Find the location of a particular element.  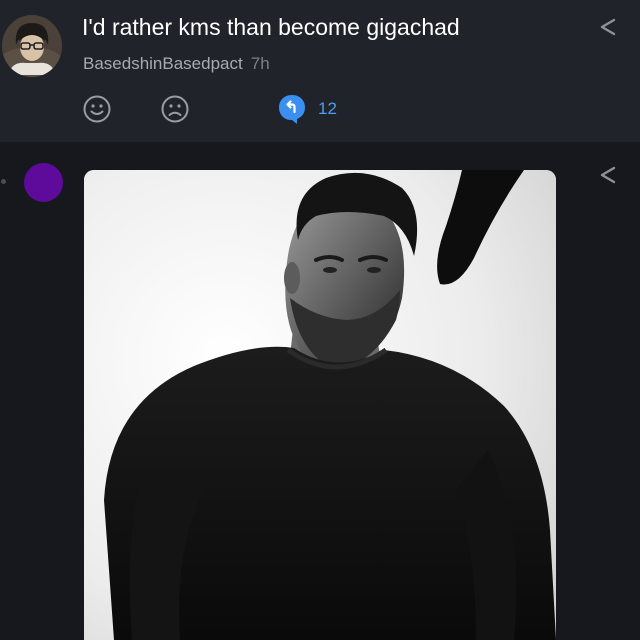

smile-face-icon is located at coordinates (97, 109).